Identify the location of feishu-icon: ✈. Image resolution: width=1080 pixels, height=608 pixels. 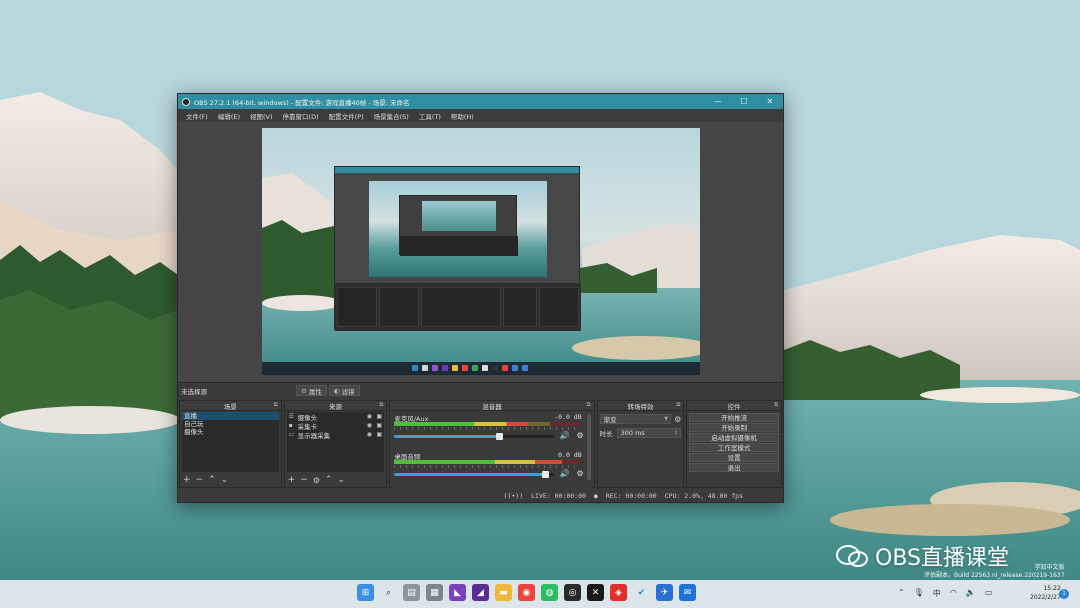
(664, 592).